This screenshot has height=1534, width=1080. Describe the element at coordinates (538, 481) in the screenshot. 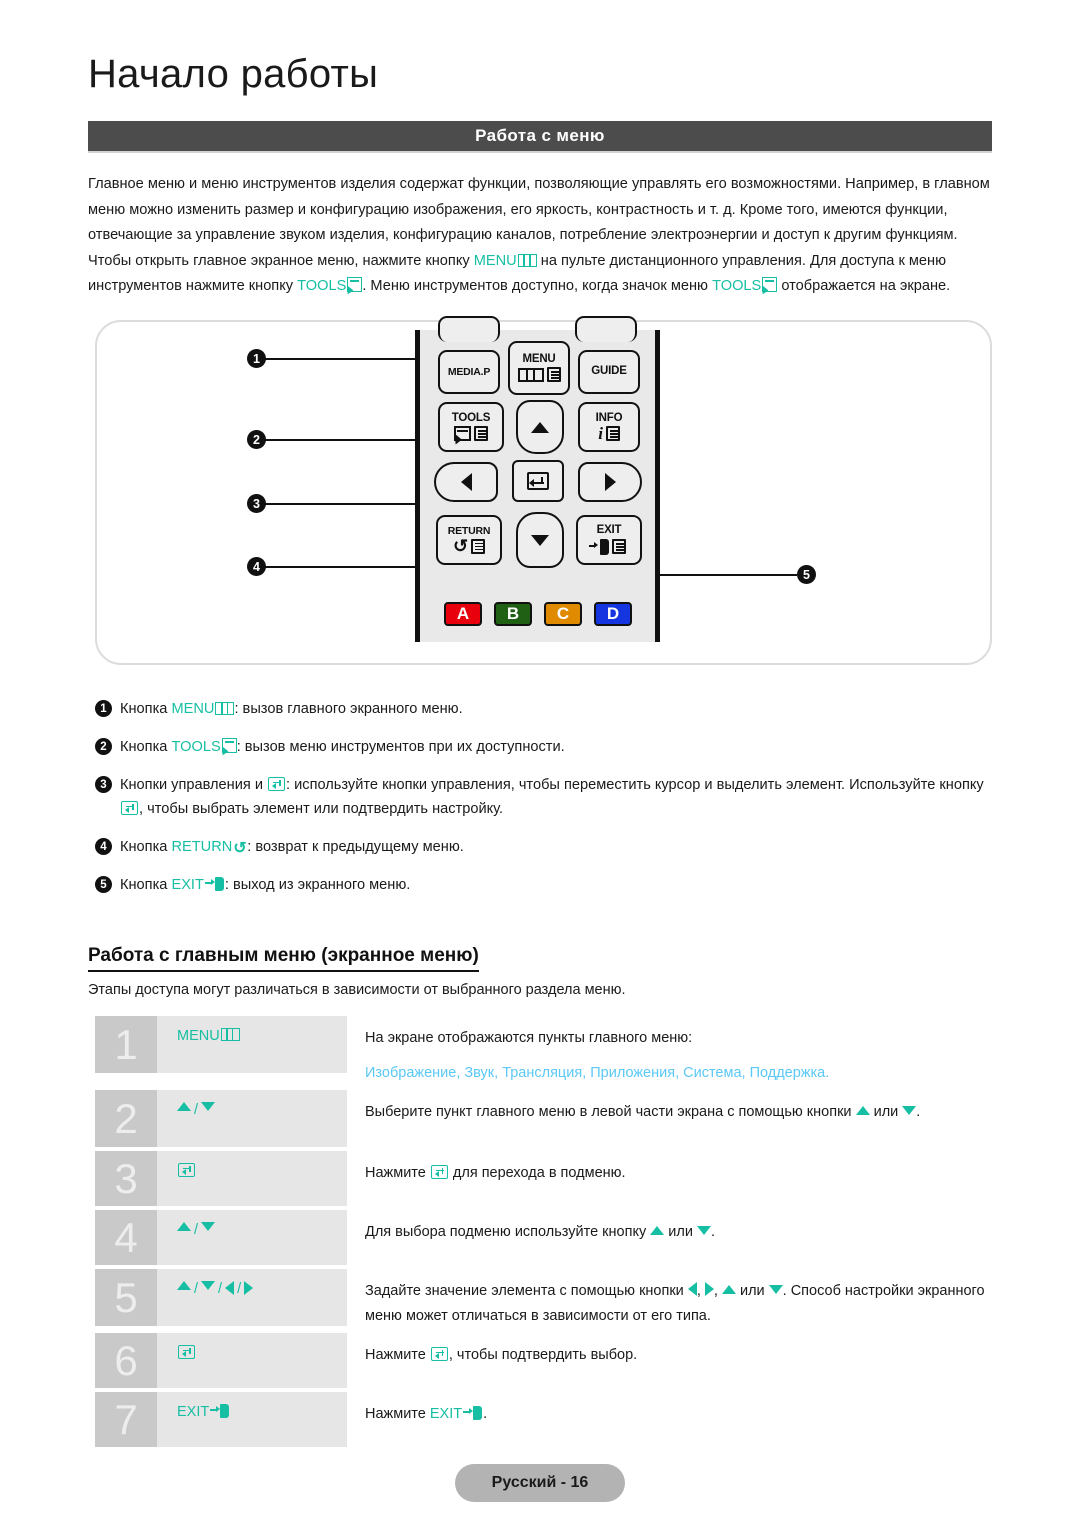

I see `remote-button-enter` at that location.